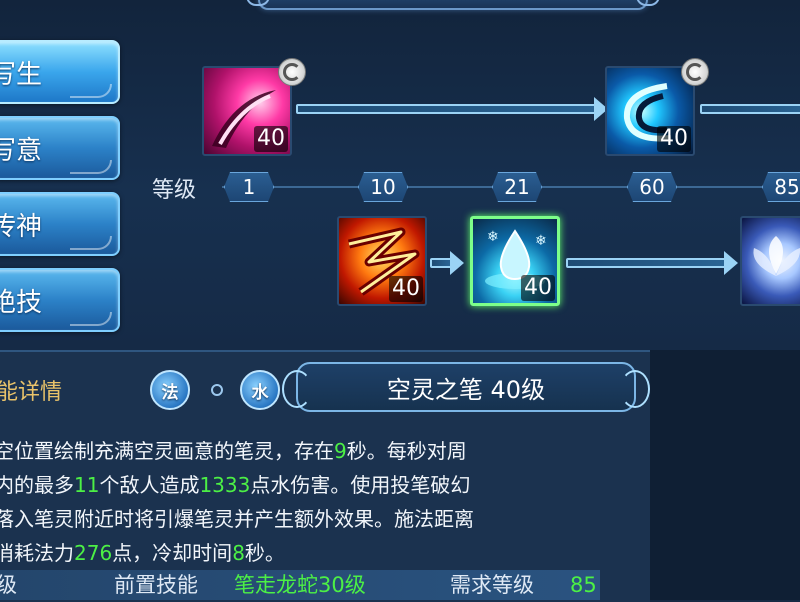 The width and height of the screenshot is (800, 602). I want to click on skill-requirements-bar: 级 前置技能 笔走龙蛇30级 需求等级 85, so click(300, 585).